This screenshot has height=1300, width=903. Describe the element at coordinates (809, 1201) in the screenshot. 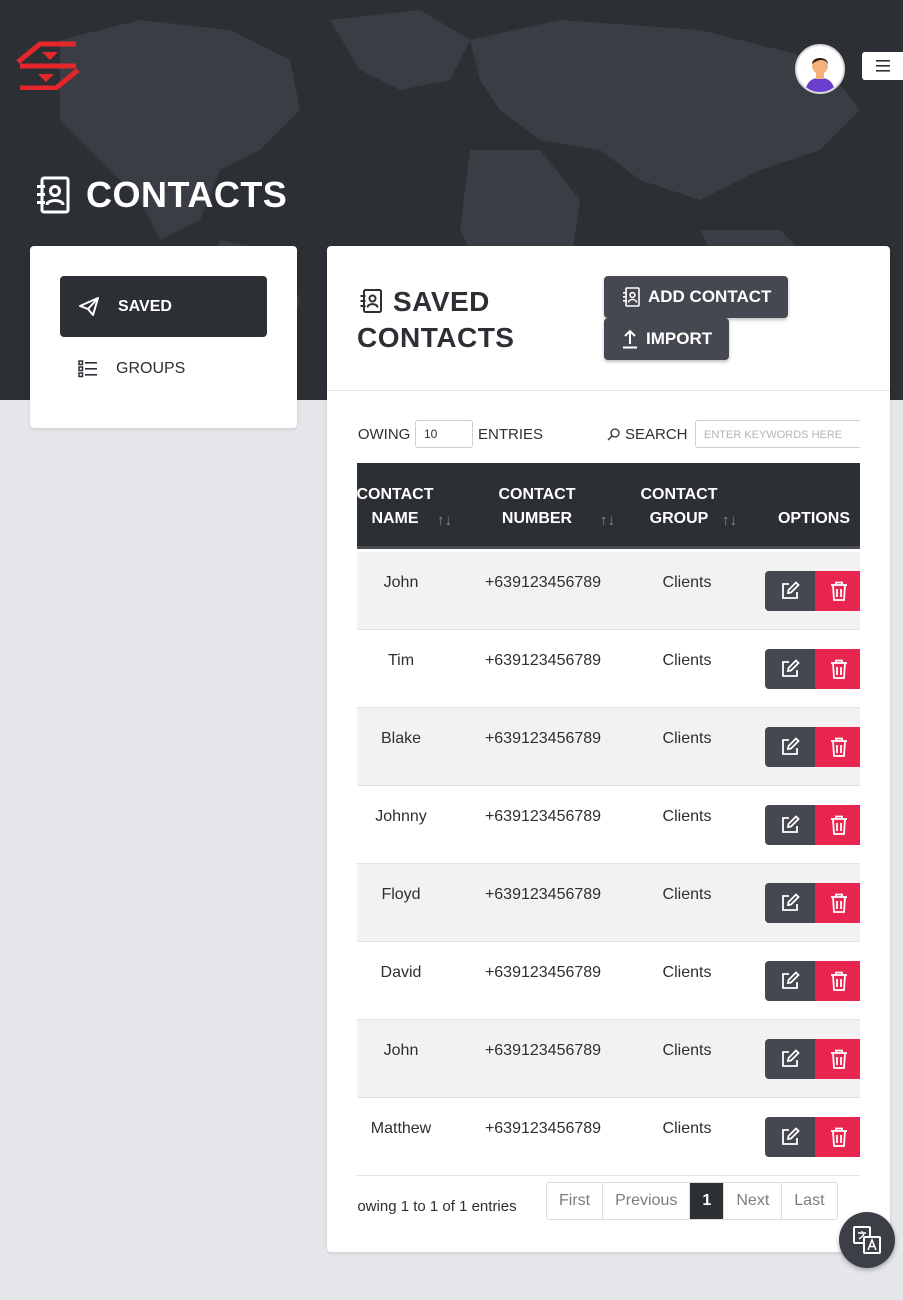

I see `pagination-last: Last` at that location.